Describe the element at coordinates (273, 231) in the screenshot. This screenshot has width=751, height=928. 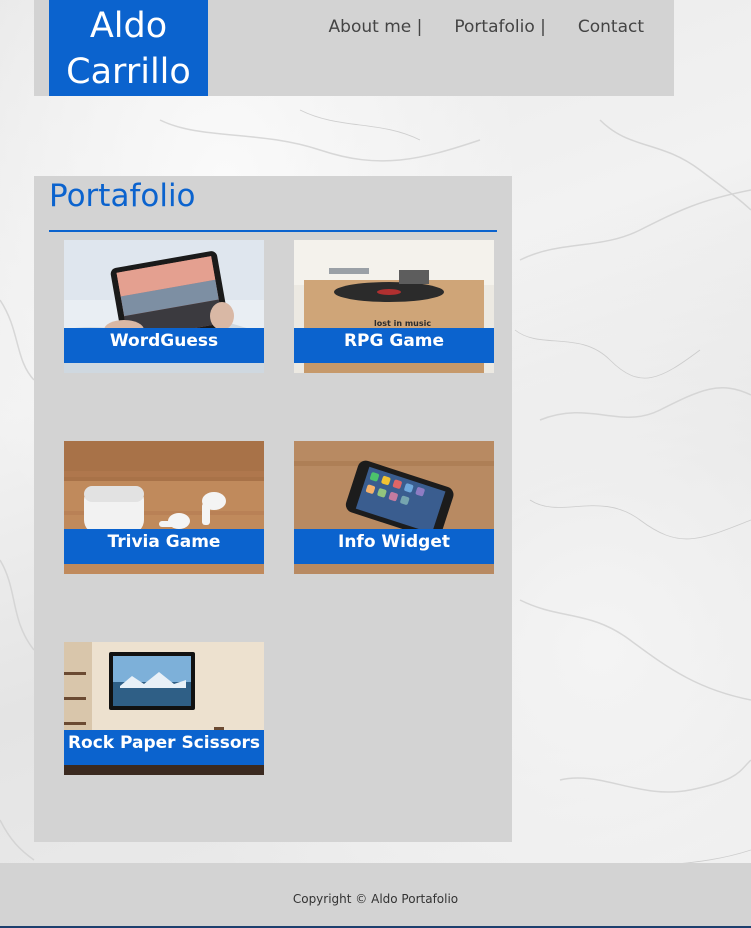
I see `title-divider` at that location.